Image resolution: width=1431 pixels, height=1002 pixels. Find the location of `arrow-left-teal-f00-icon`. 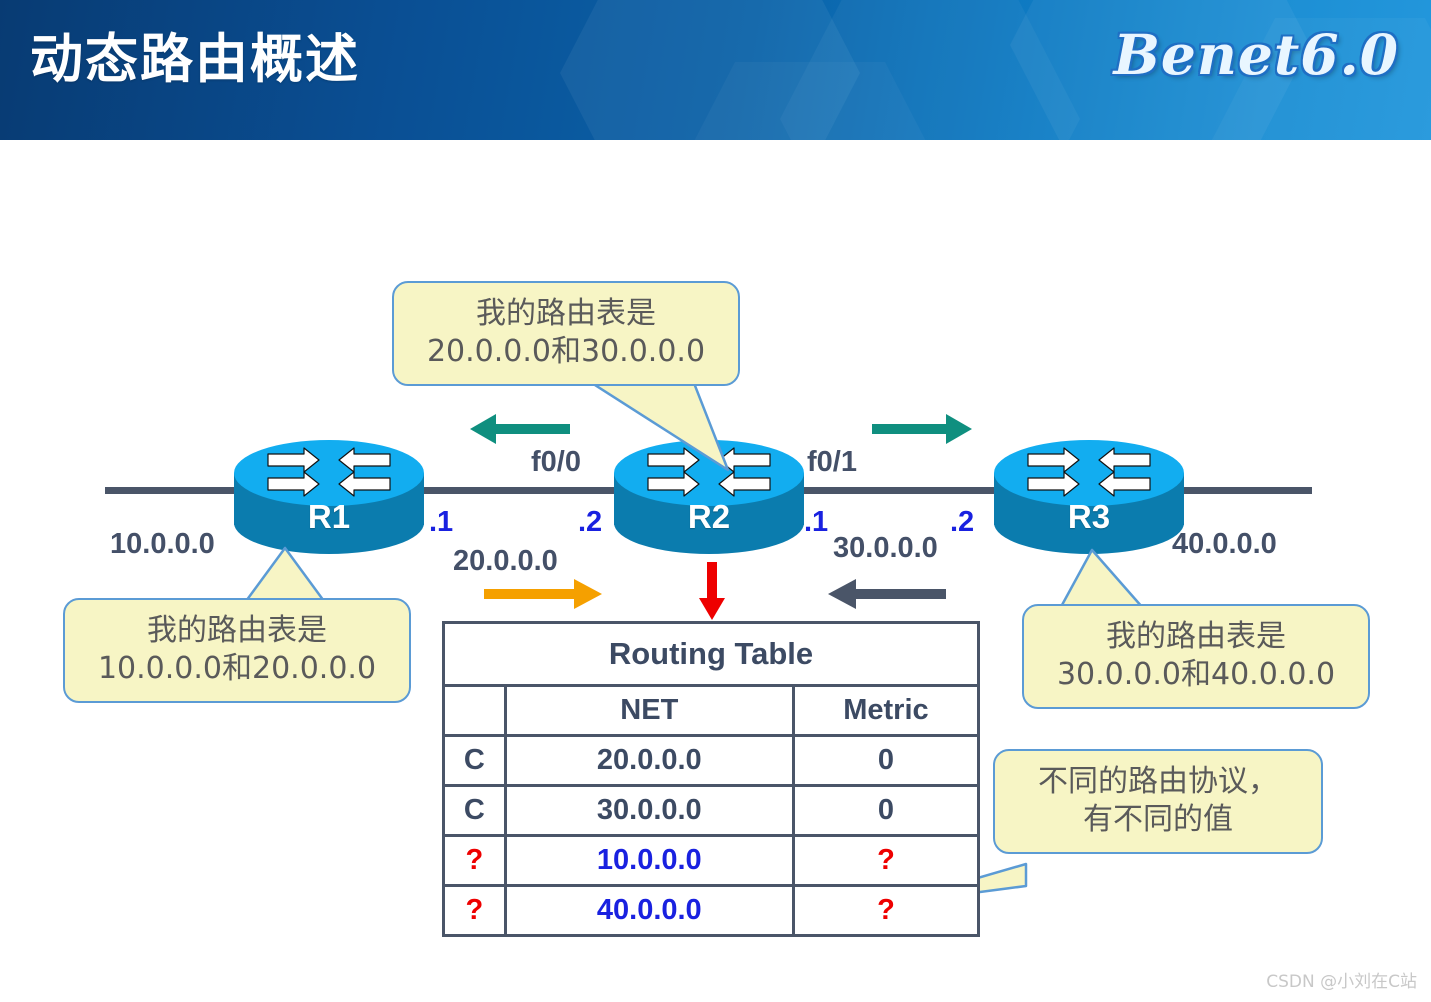

arrow-left-teal-f00-icon is located at coordinates (520, 429).